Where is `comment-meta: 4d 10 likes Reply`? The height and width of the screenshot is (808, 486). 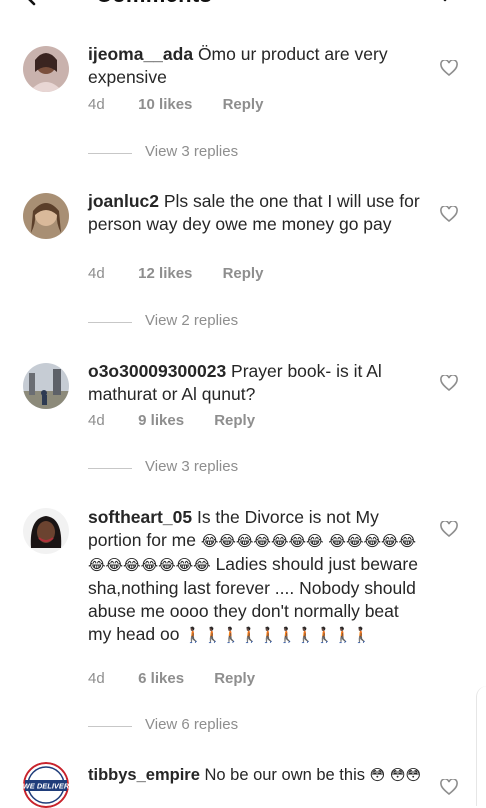 comment-meta: 4d 10 likes Reply is located at coordinates (175, 104).